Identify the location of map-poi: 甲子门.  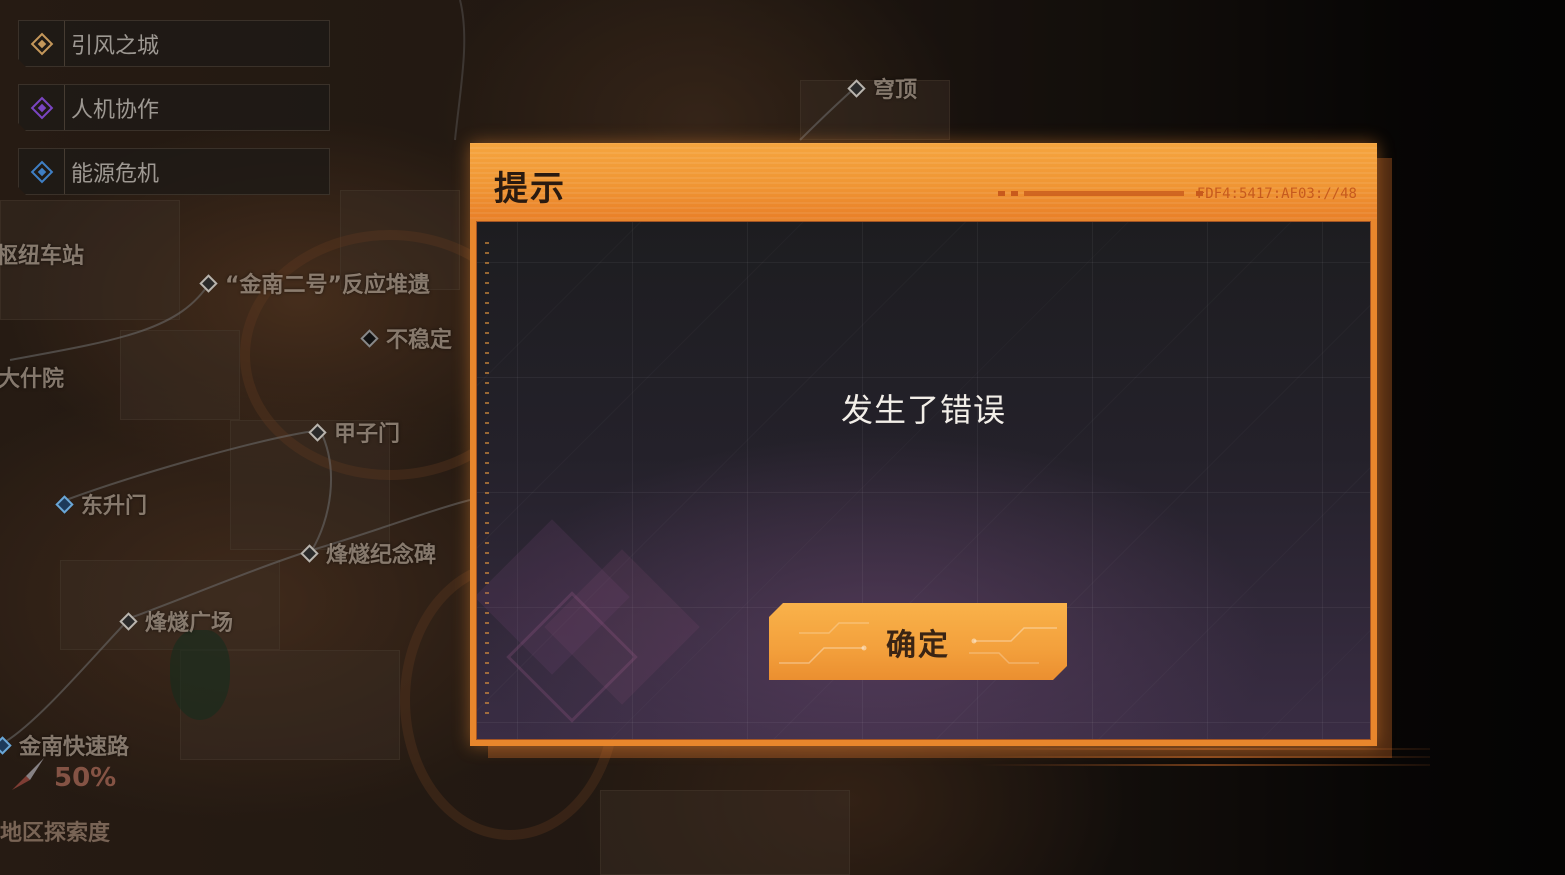
(354, 432).